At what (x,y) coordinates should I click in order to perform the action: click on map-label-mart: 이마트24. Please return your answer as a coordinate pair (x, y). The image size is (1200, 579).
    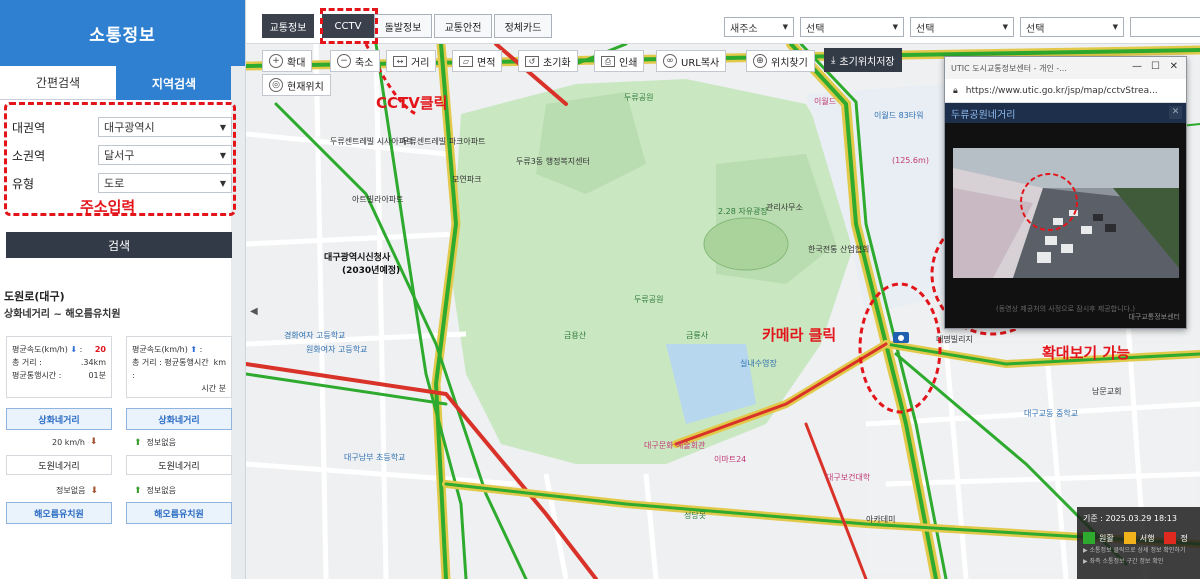
    Looking at the image, I should click on (730, 459).